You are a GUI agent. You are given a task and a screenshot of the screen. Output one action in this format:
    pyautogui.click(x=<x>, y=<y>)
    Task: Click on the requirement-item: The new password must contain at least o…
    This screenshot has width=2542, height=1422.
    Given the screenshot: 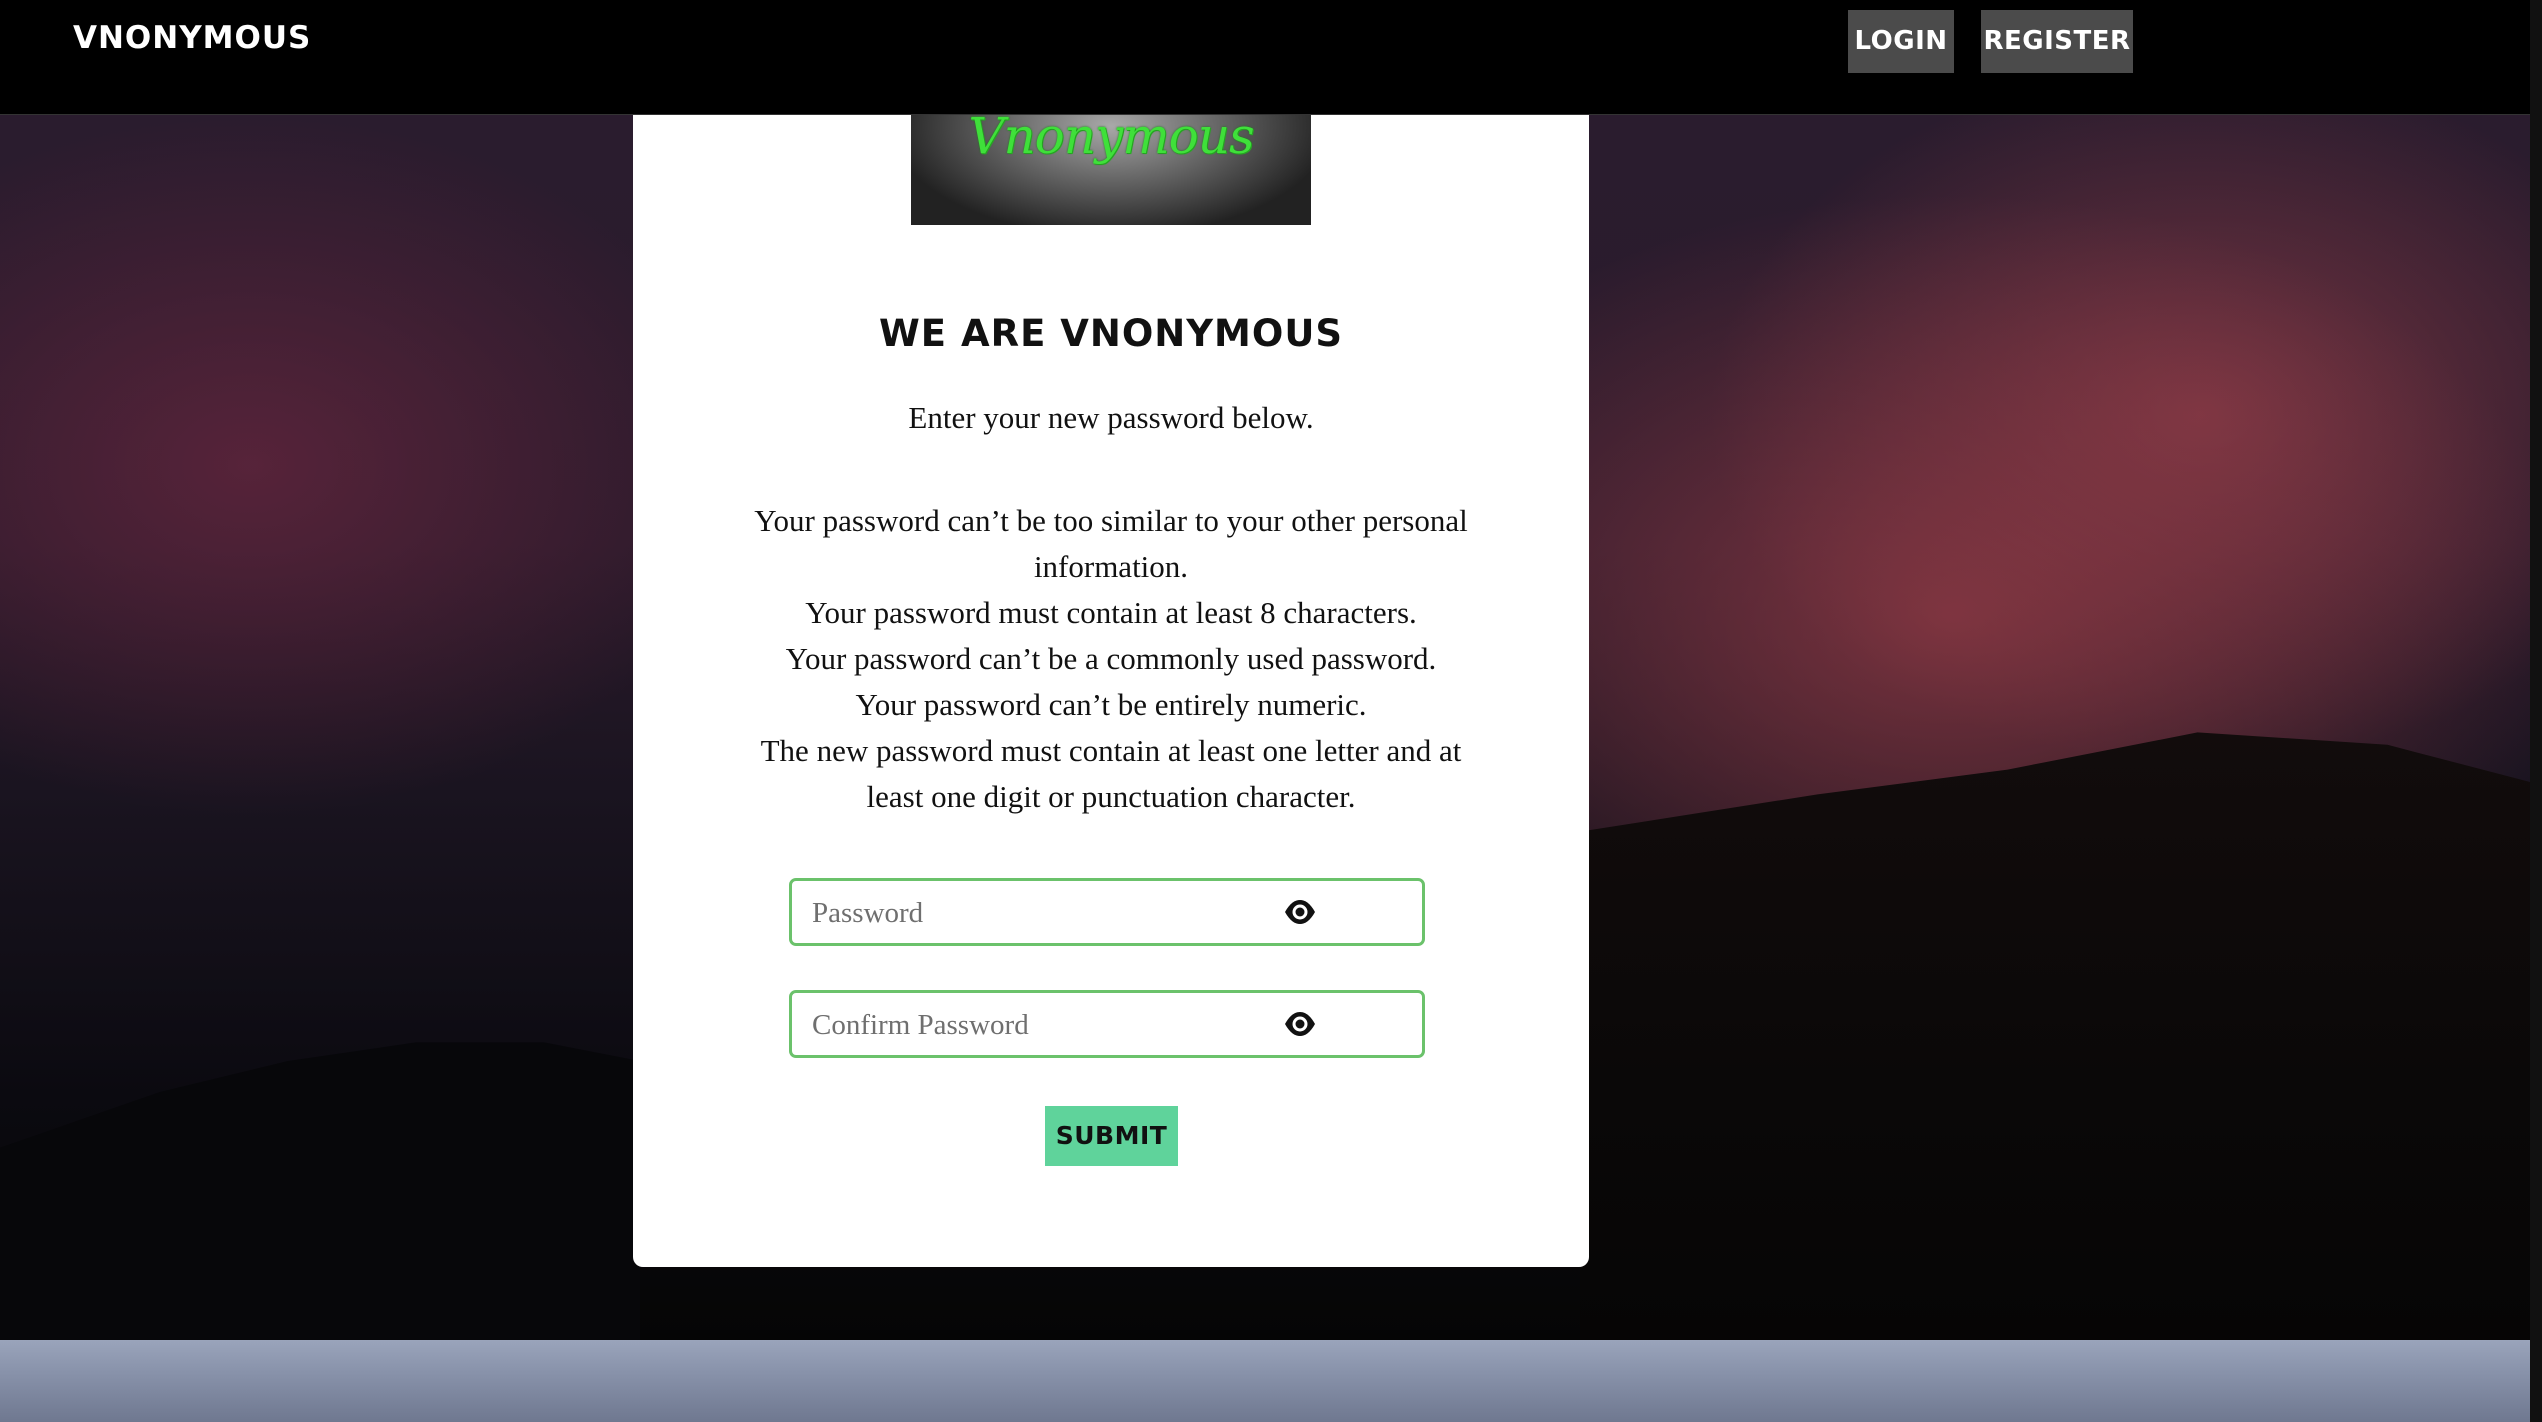 What is the action you would take?
    pyautogui.click(x=1111, y=773)
    